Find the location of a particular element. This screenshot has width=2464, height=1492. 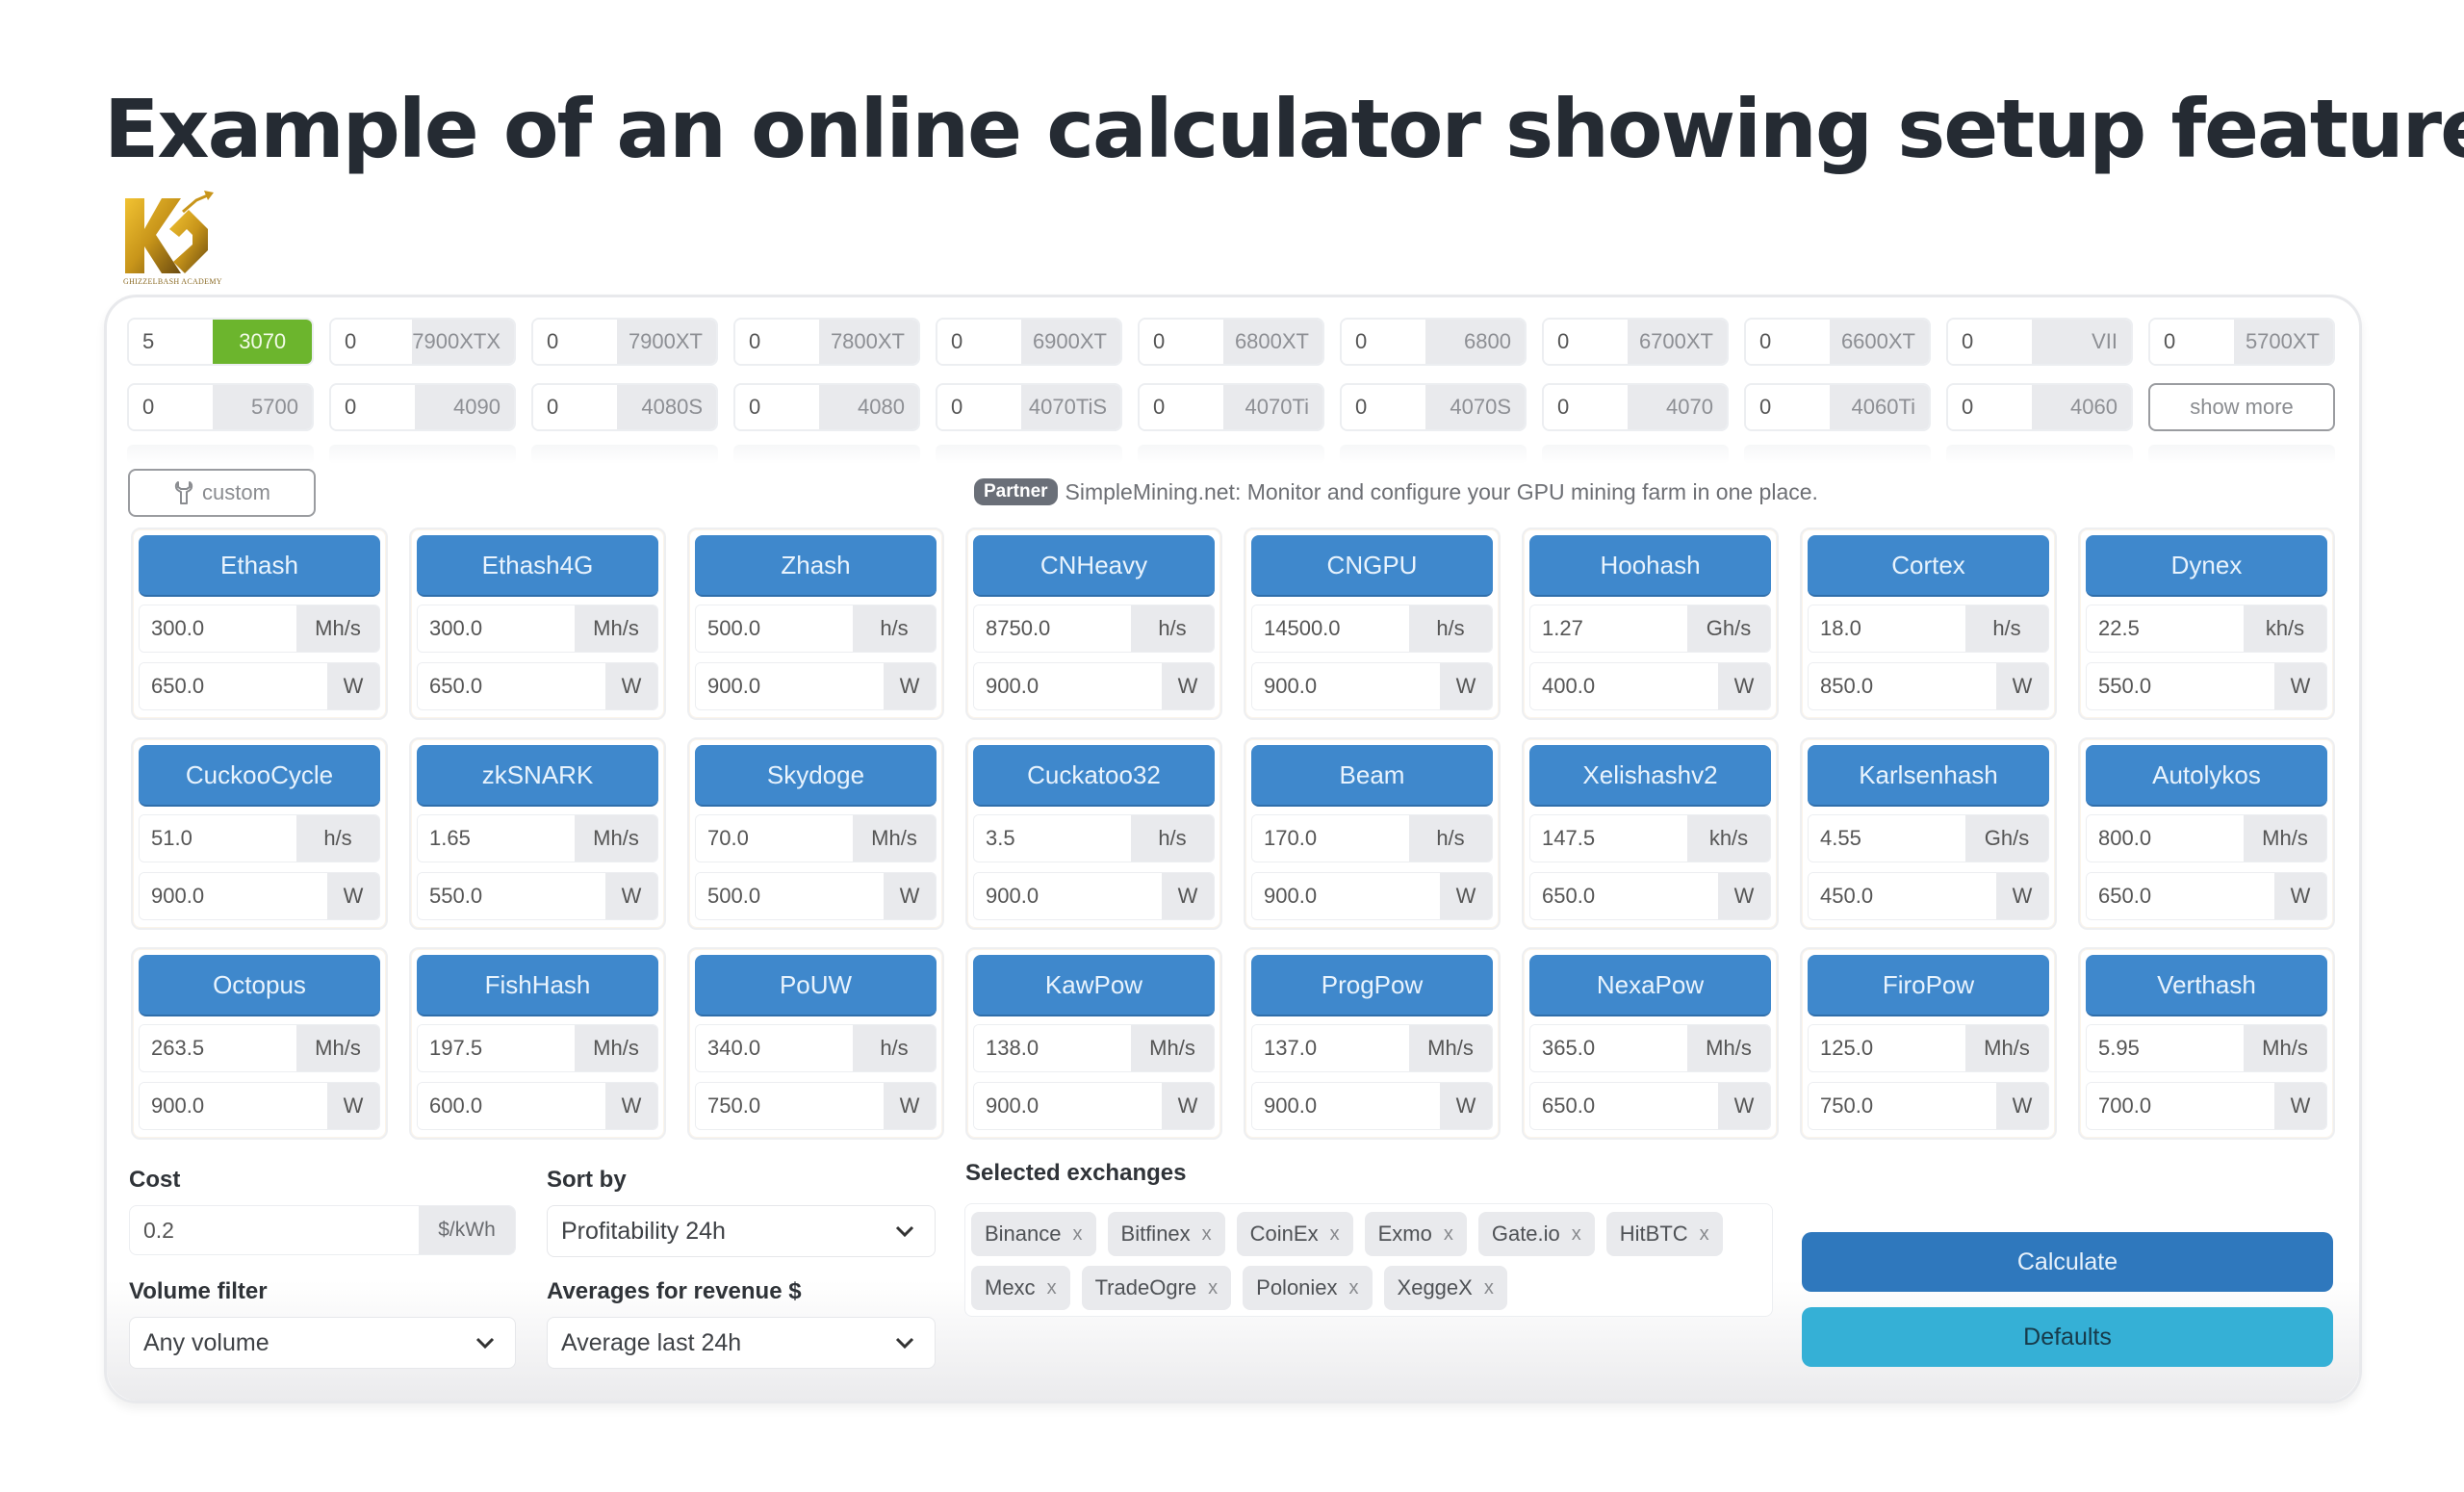

gpu-model-toggle: 7800XT is located at coordinates (868, 342).